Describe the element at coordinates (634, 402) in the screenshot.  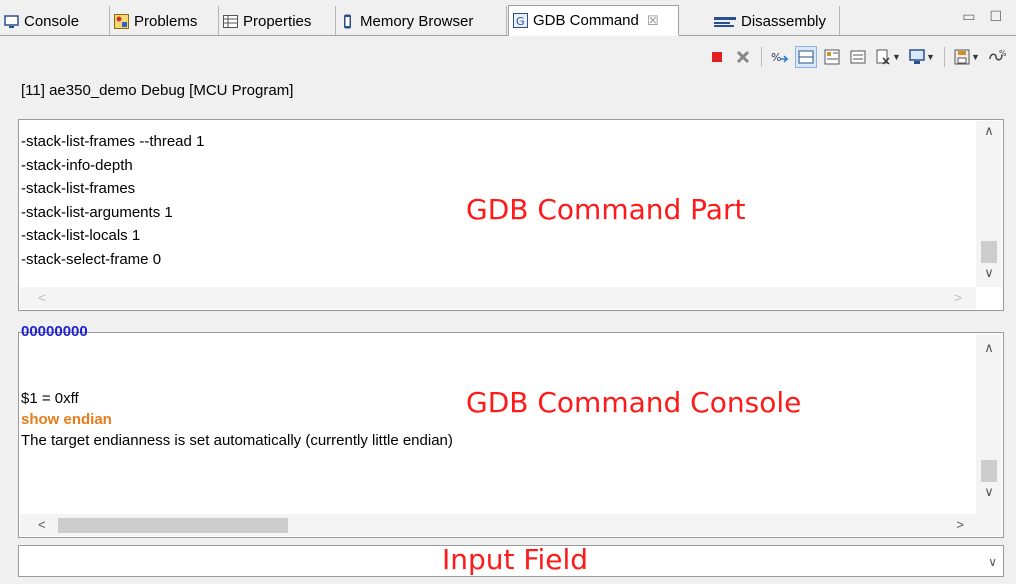
I see `gdb-command-console-label: GDB Command Console` at that location.